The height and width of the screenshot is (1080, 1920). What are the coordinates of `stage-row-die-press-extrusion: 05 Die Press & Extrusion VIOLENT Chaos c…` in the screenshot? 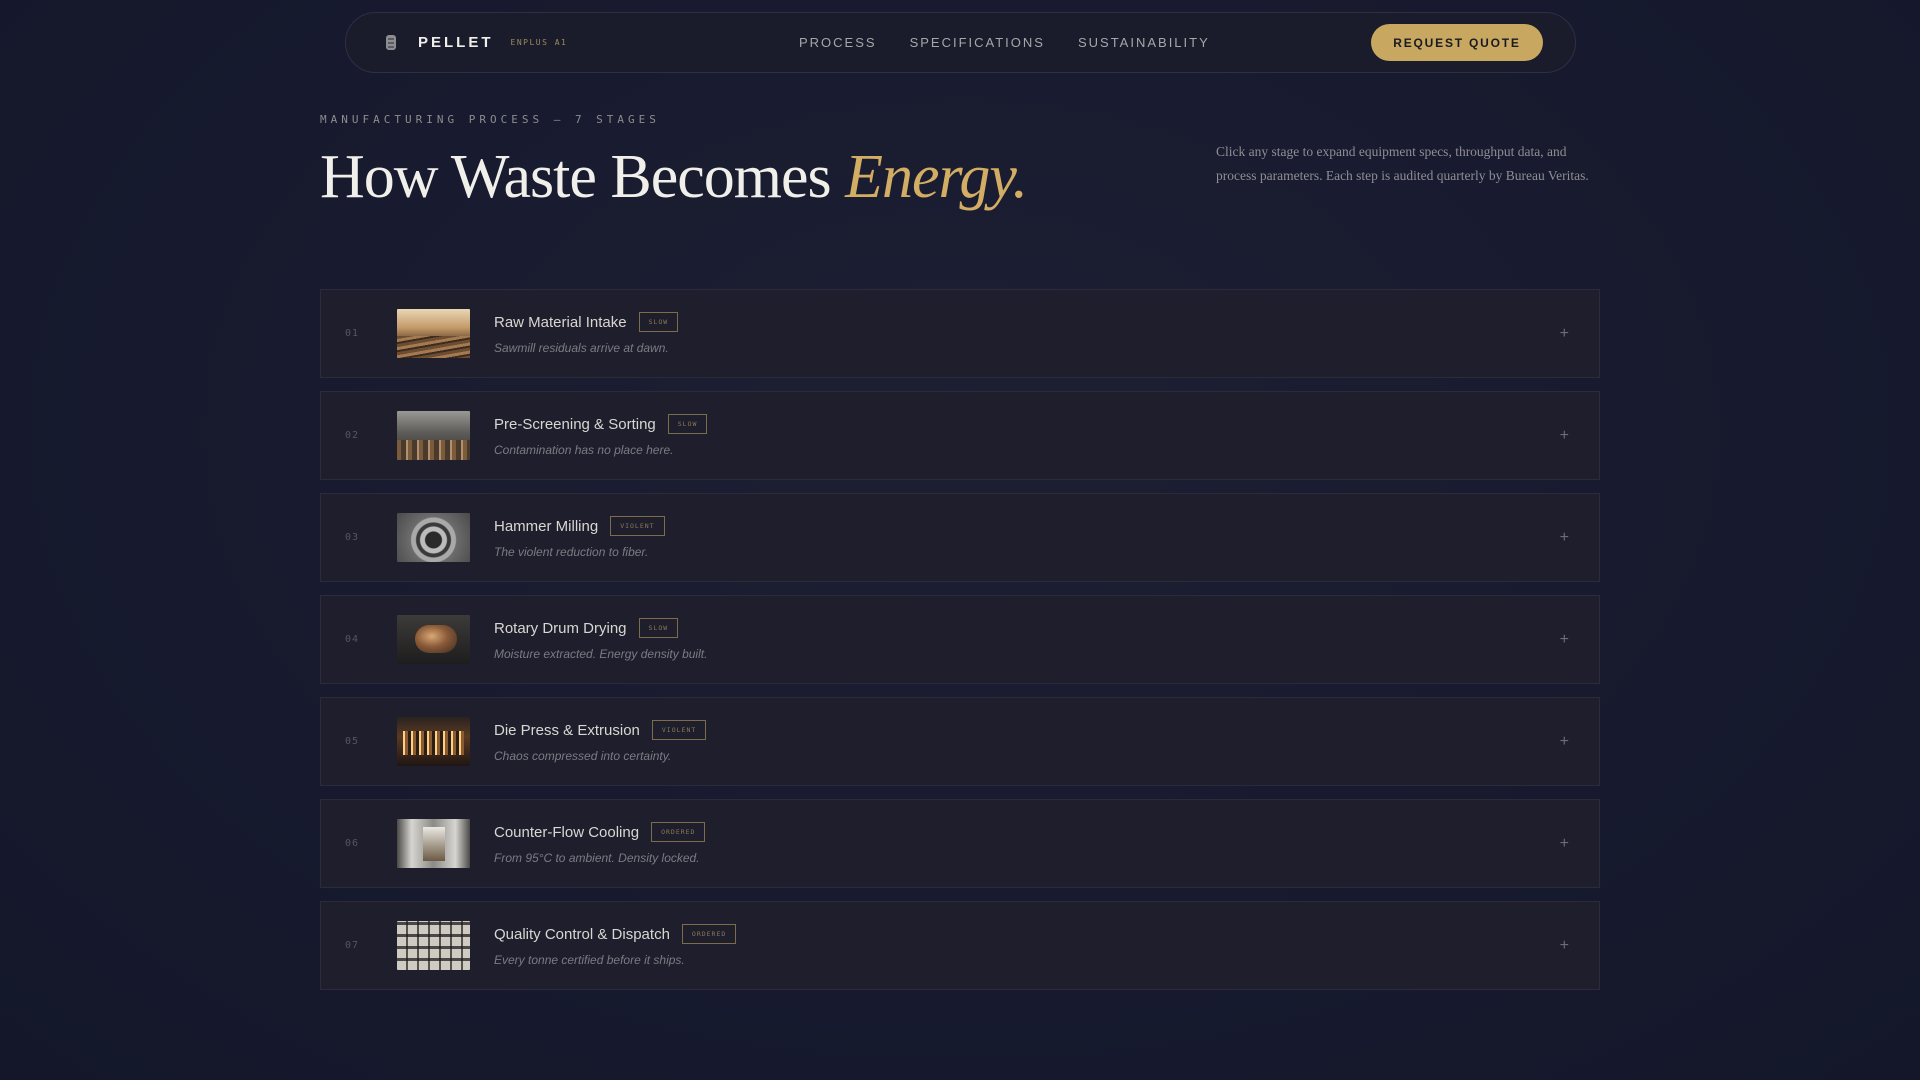 It's located at (960, 741).